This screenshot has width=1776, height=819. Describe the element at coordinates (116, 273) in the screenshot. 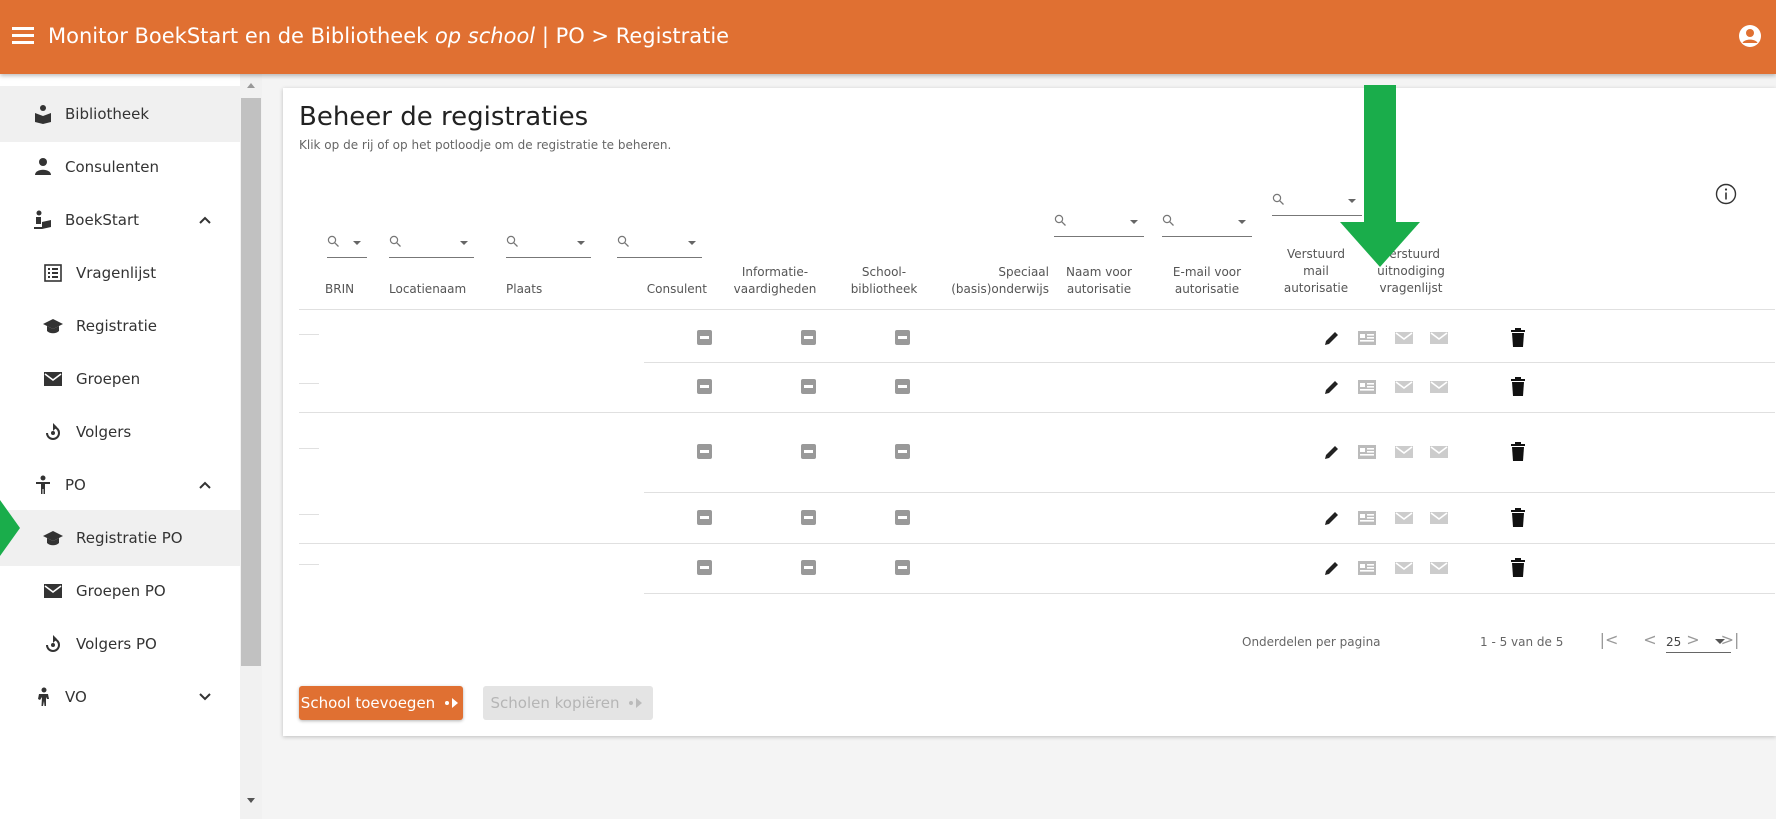

I see `sidebar-item-label: Vragenlijst` at that location.